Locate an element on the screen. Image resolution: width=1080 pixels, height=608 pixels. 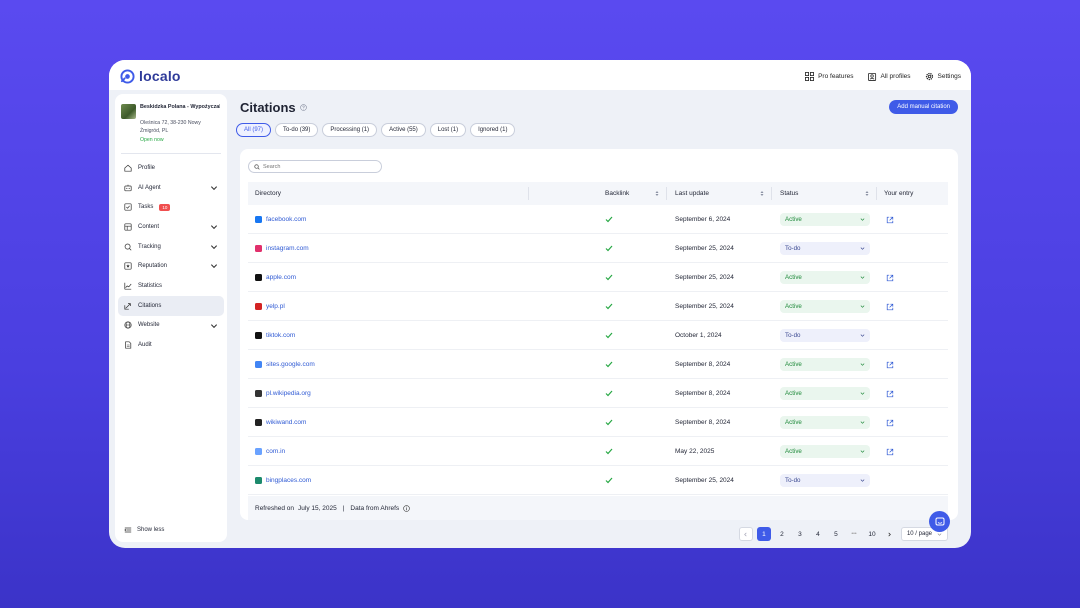
directory-link: yelp.pl is located at coordinates (270, 306).